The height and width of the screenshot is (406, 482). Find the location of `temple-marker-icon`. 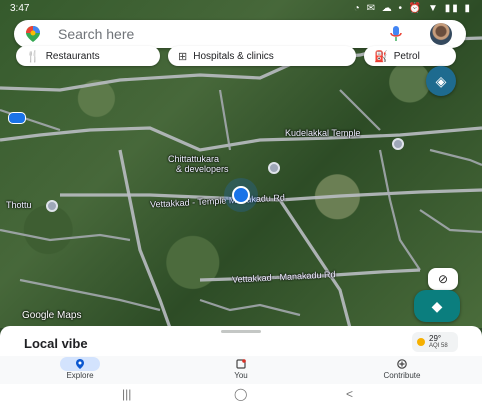

temple-marker-icon is located at coordinates (398, 144).